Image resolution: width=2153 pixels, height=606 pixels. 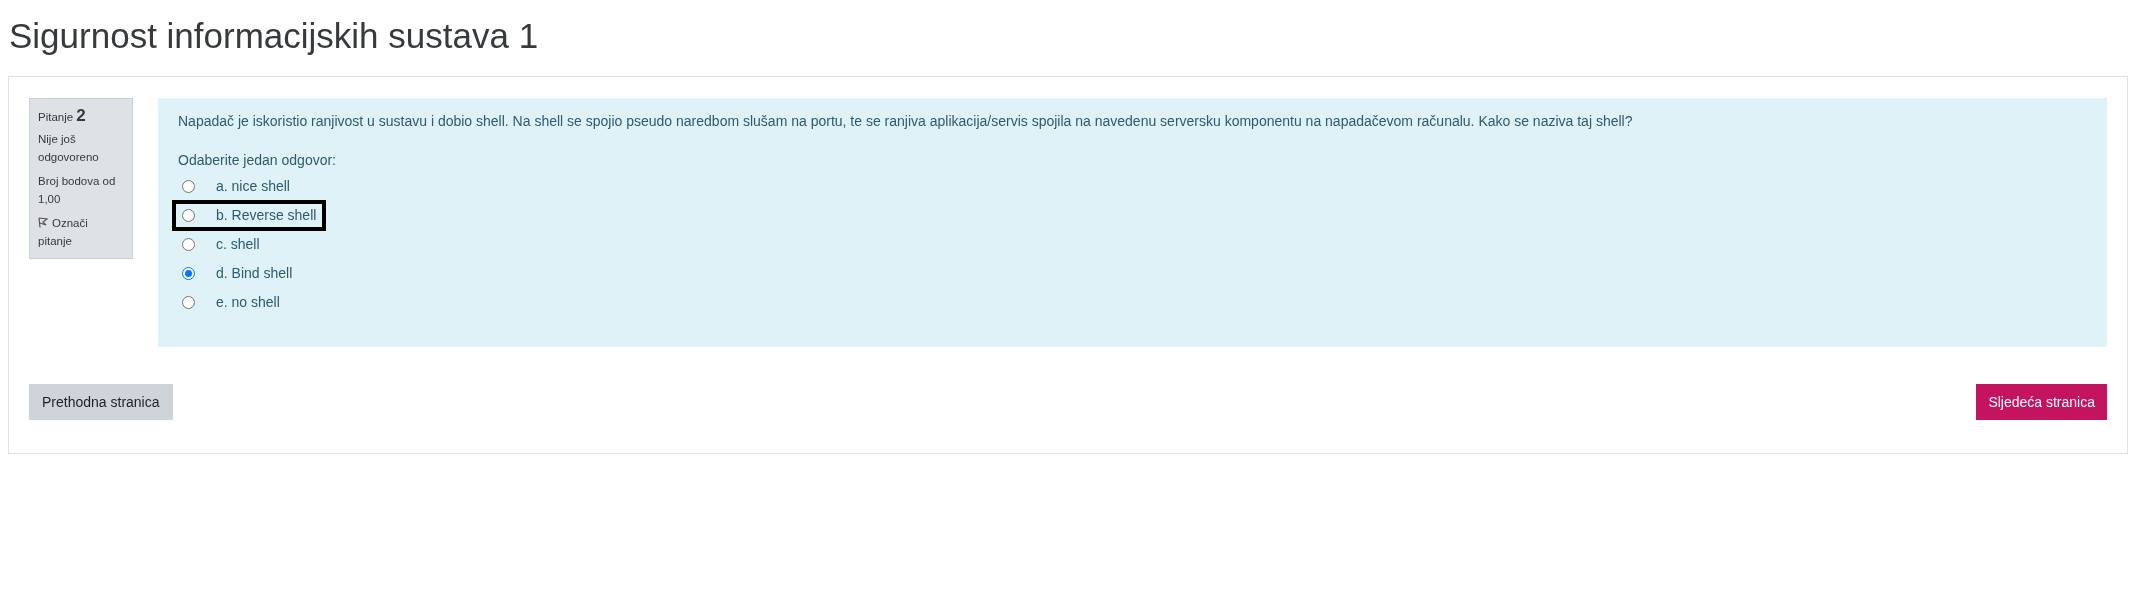 I want to click on answer-option: c. shell, so click(x=221, y=244).